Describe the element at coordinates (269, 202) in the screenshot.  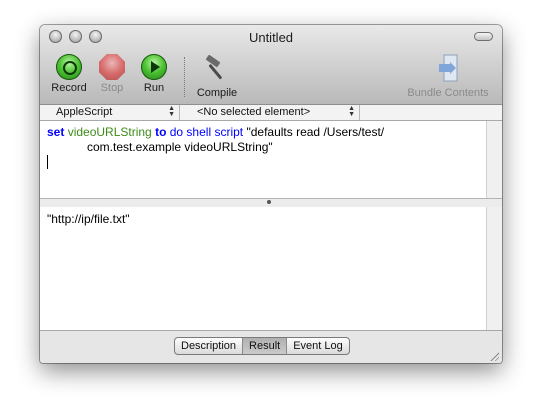
I see `splitter-handle-icon` at that location.